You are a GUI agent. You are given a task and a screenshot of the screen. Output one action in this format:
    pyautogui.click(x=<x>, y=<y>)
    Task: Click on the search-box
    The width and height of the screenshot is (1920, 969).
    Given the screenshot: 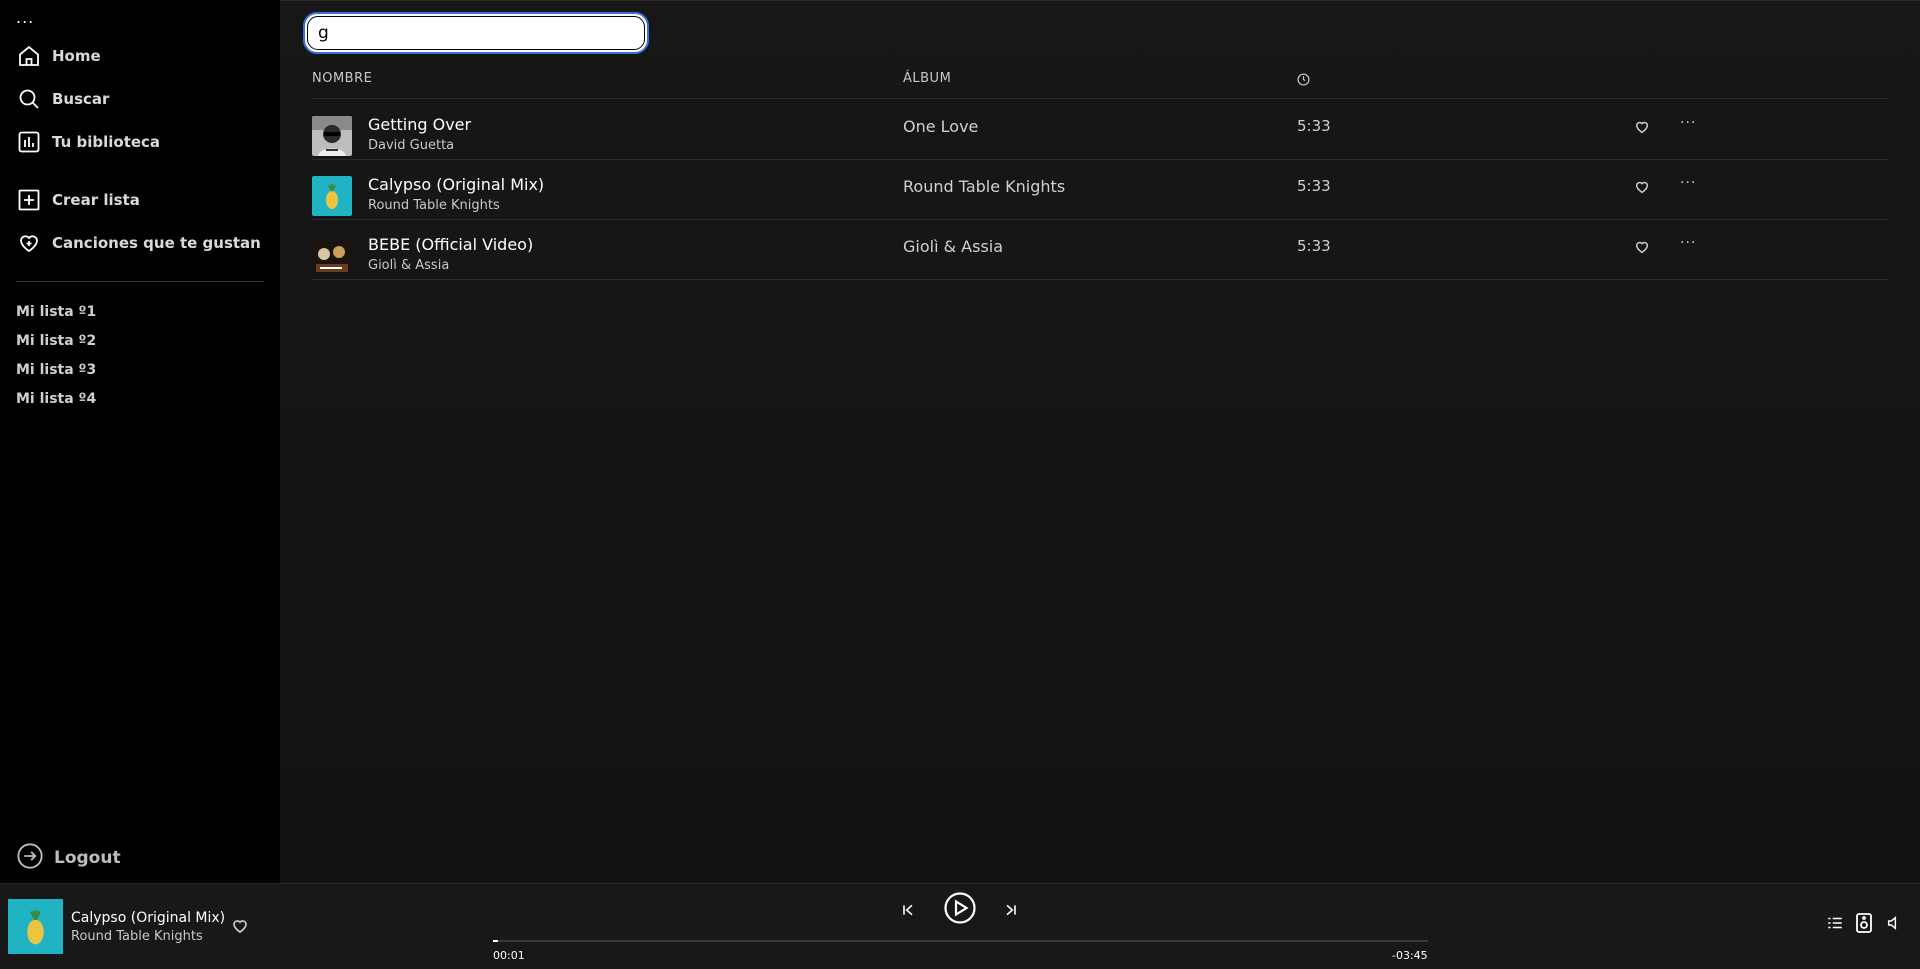 What is the action you would take?
    pyautogui.click(x=476, y=33)
    